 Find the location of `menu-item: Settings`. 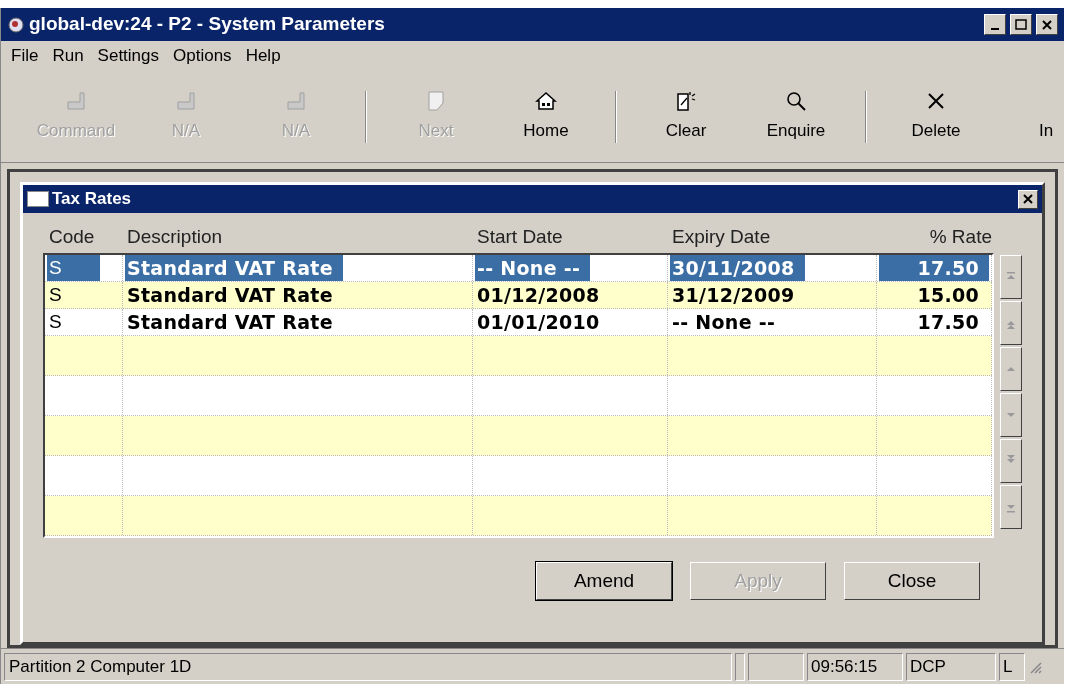

menu-item: Settings is located at coordinates (128, 56).